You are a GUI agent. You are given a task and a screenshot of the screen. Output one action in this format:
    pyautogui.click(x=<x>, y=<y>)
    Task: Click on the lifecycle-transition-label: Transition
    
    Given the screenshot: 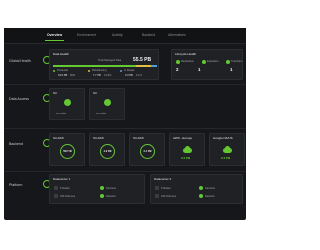 What is the action you would take?
    pyautogui.click(x=237, y=61)
    